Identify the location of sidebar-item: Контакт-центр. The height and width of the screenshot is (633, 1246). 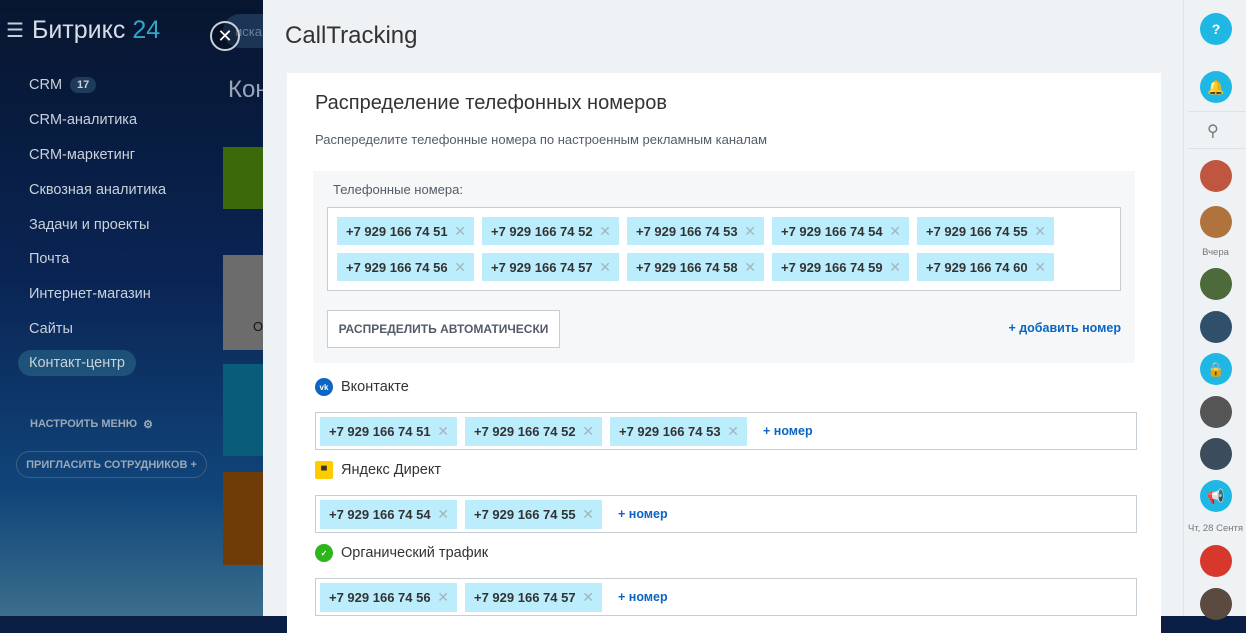
(77, 363).